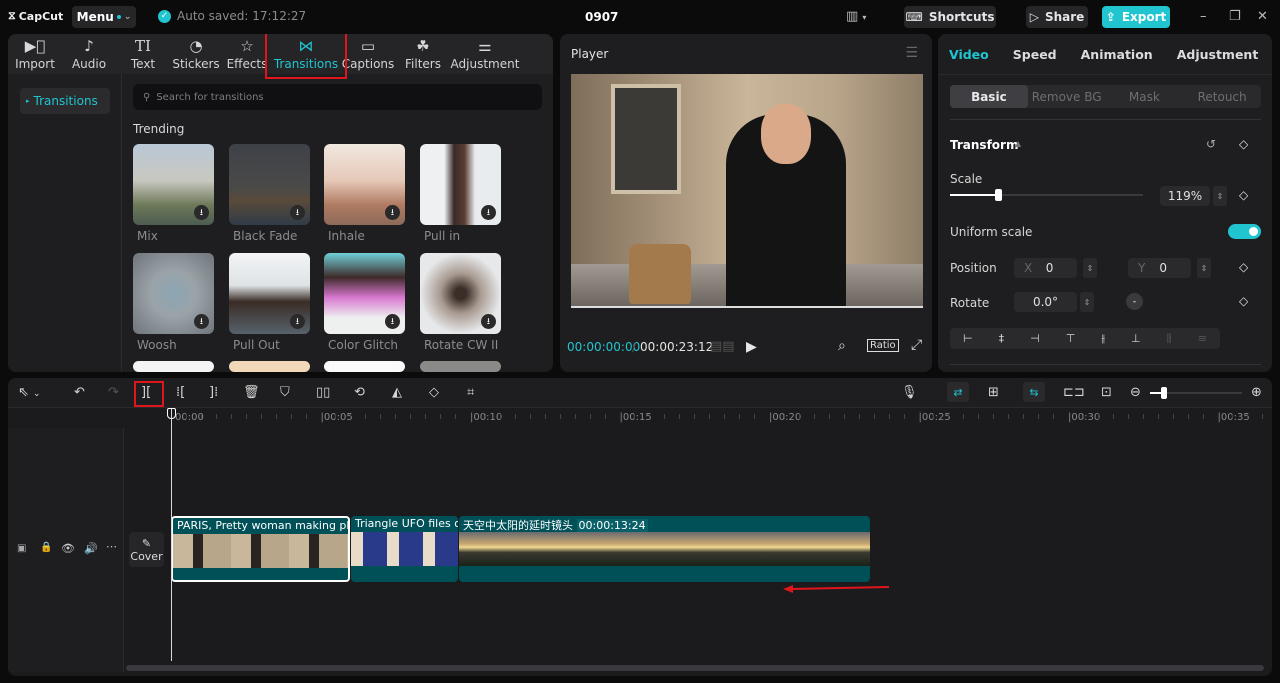 This screenshot has height=683, width=1280. What do you see at coordinates (485, 54) in the screenshot?
I see `tab-adjustment: ⚌ Adjustment` at bounding box center [485, 54].